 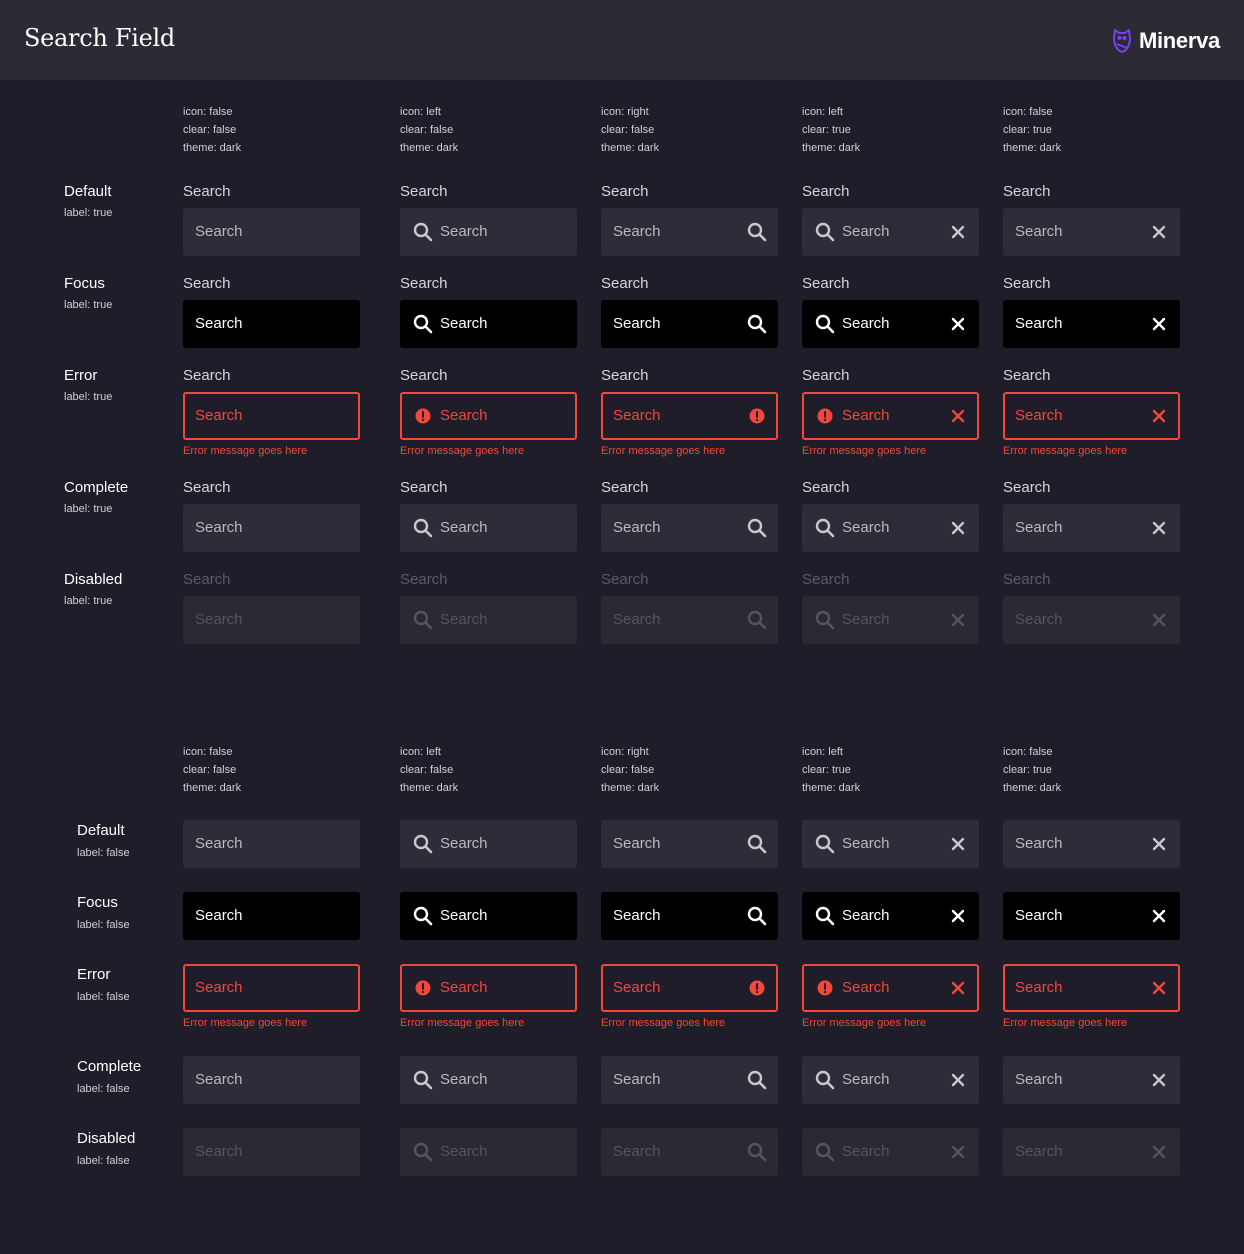 I want to click on header-bar: Search Field Minerva, so click(x=622, y=40).